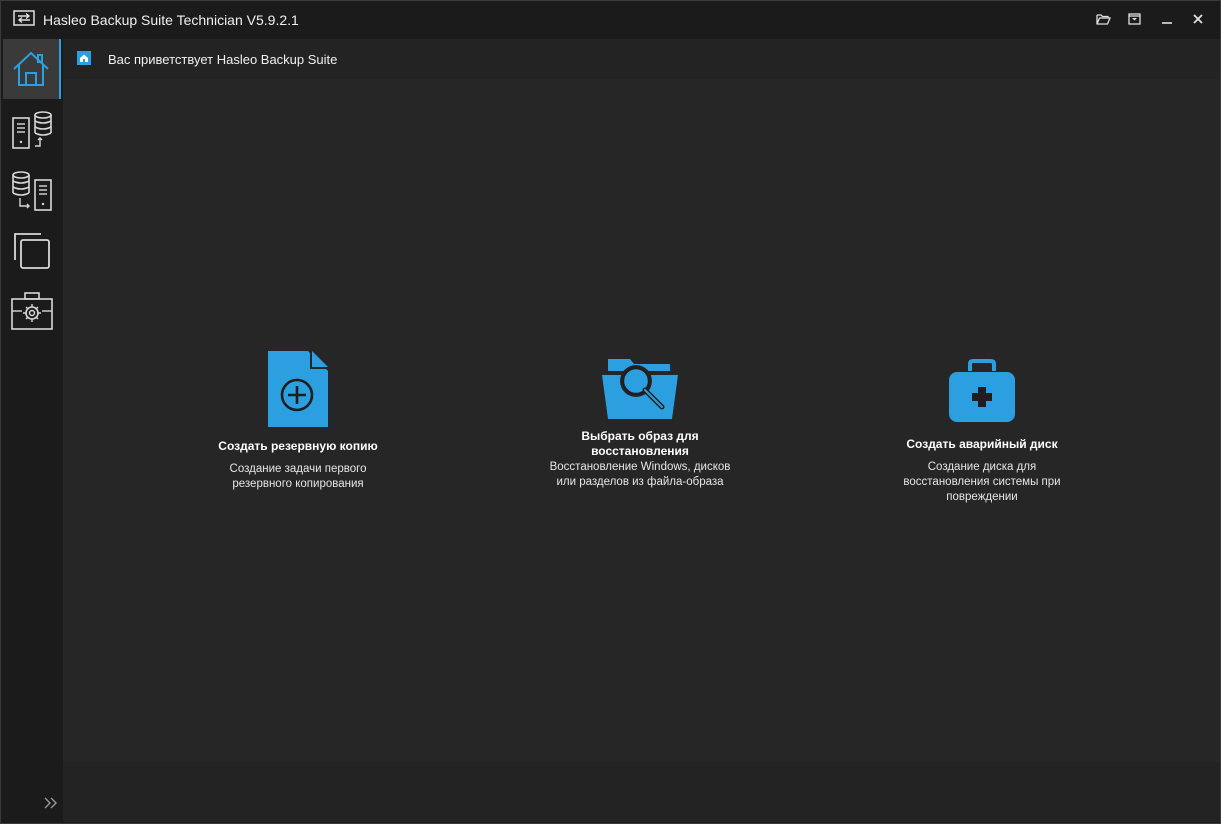  I want to click on close-icon, so click(1198, 19).